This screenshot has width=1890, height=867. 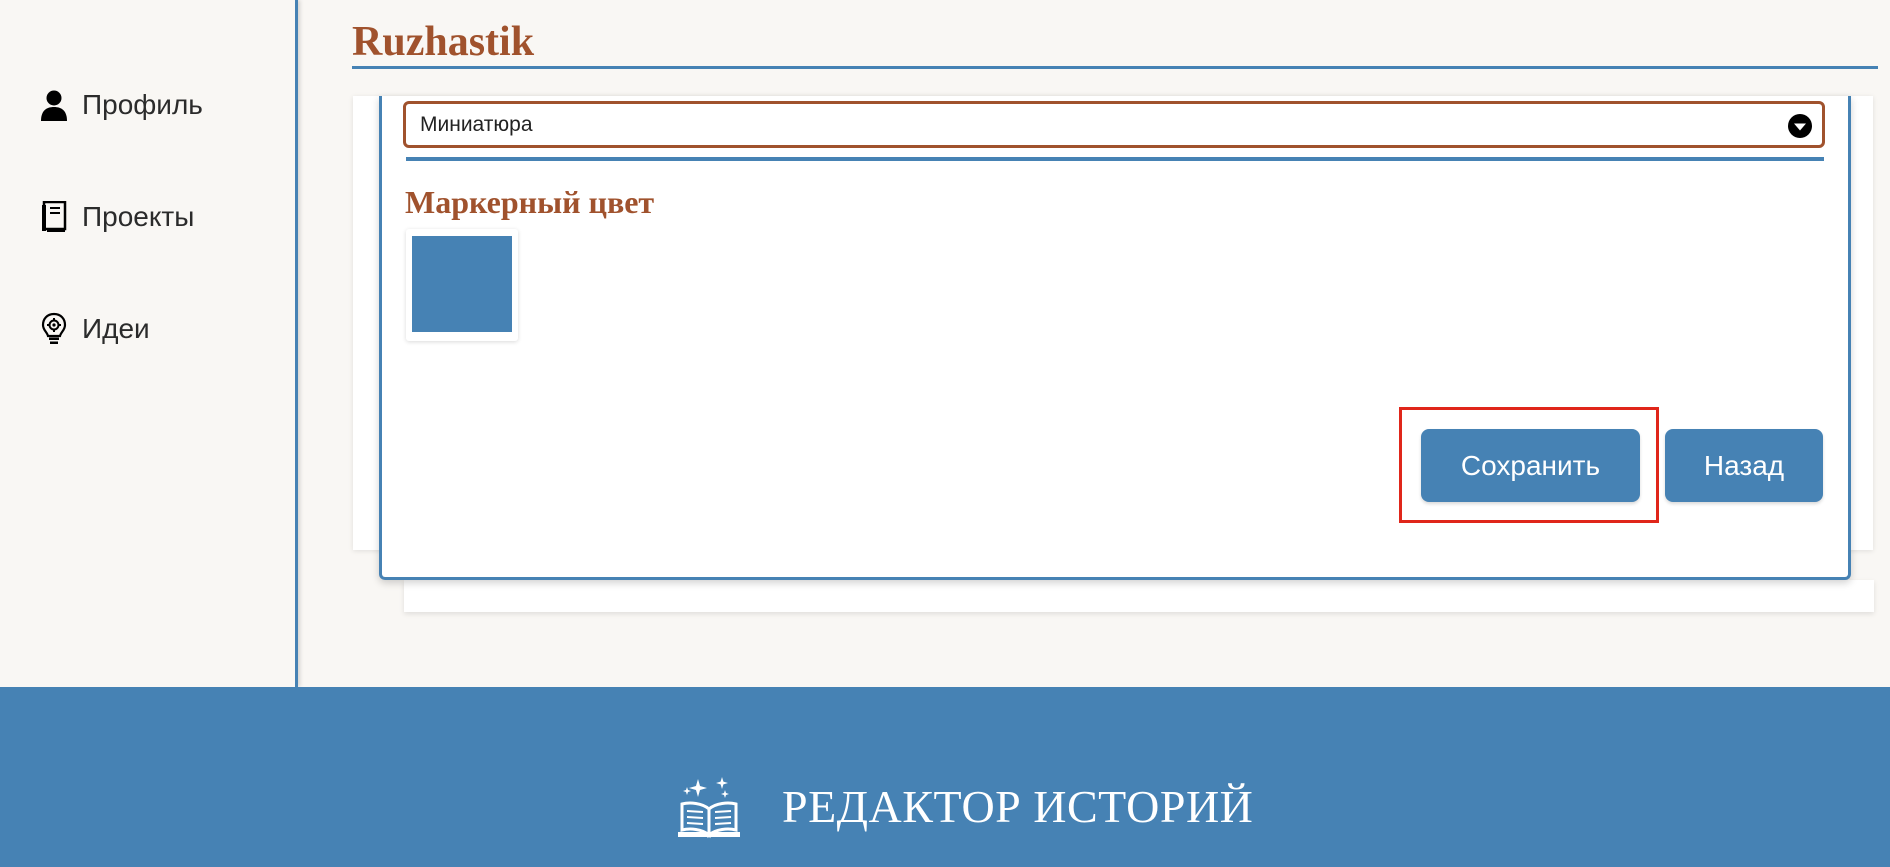 I want to click on save-button: Сохранить, so click(x=1530, y=465).